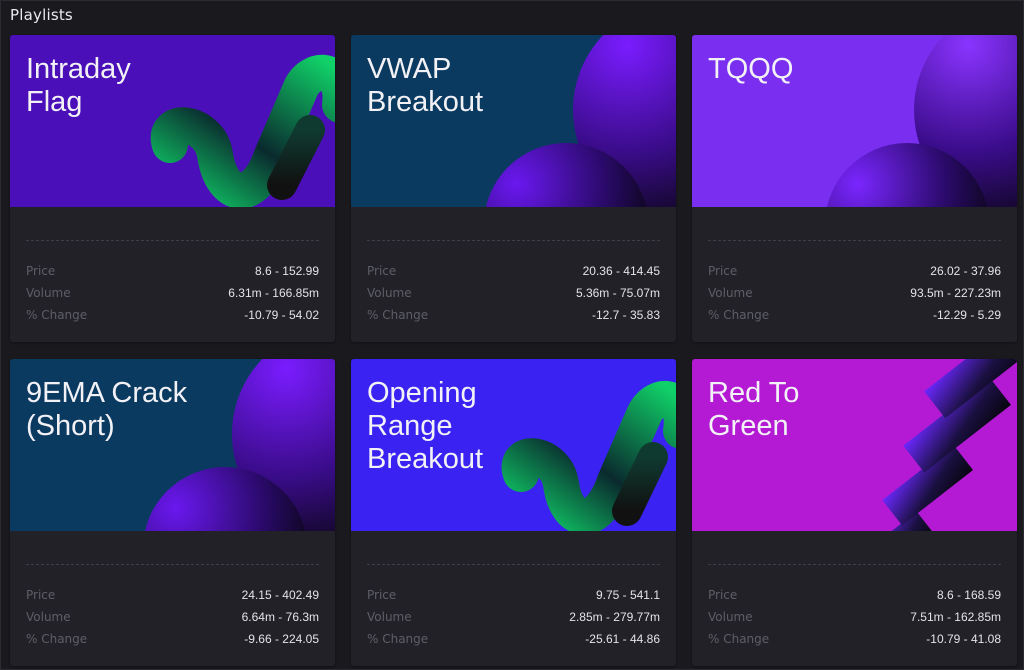 Image resolution: width=1024 pixels, height=670 pixels. What do you see at coordinates (621, 271) in the screenshot?
I see `stat-value-price: 20.36 - 414.45` at bounding box center [621, 271].